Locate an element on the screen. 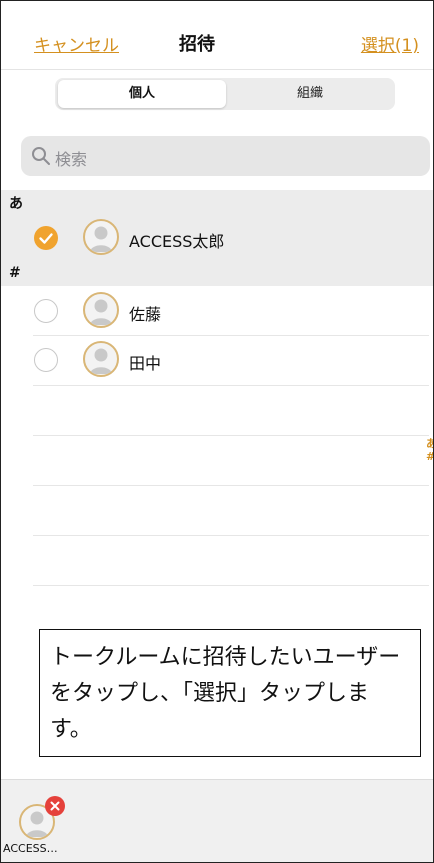  contact-row: ACCESS太郎 is located at coordinates (217, 238).